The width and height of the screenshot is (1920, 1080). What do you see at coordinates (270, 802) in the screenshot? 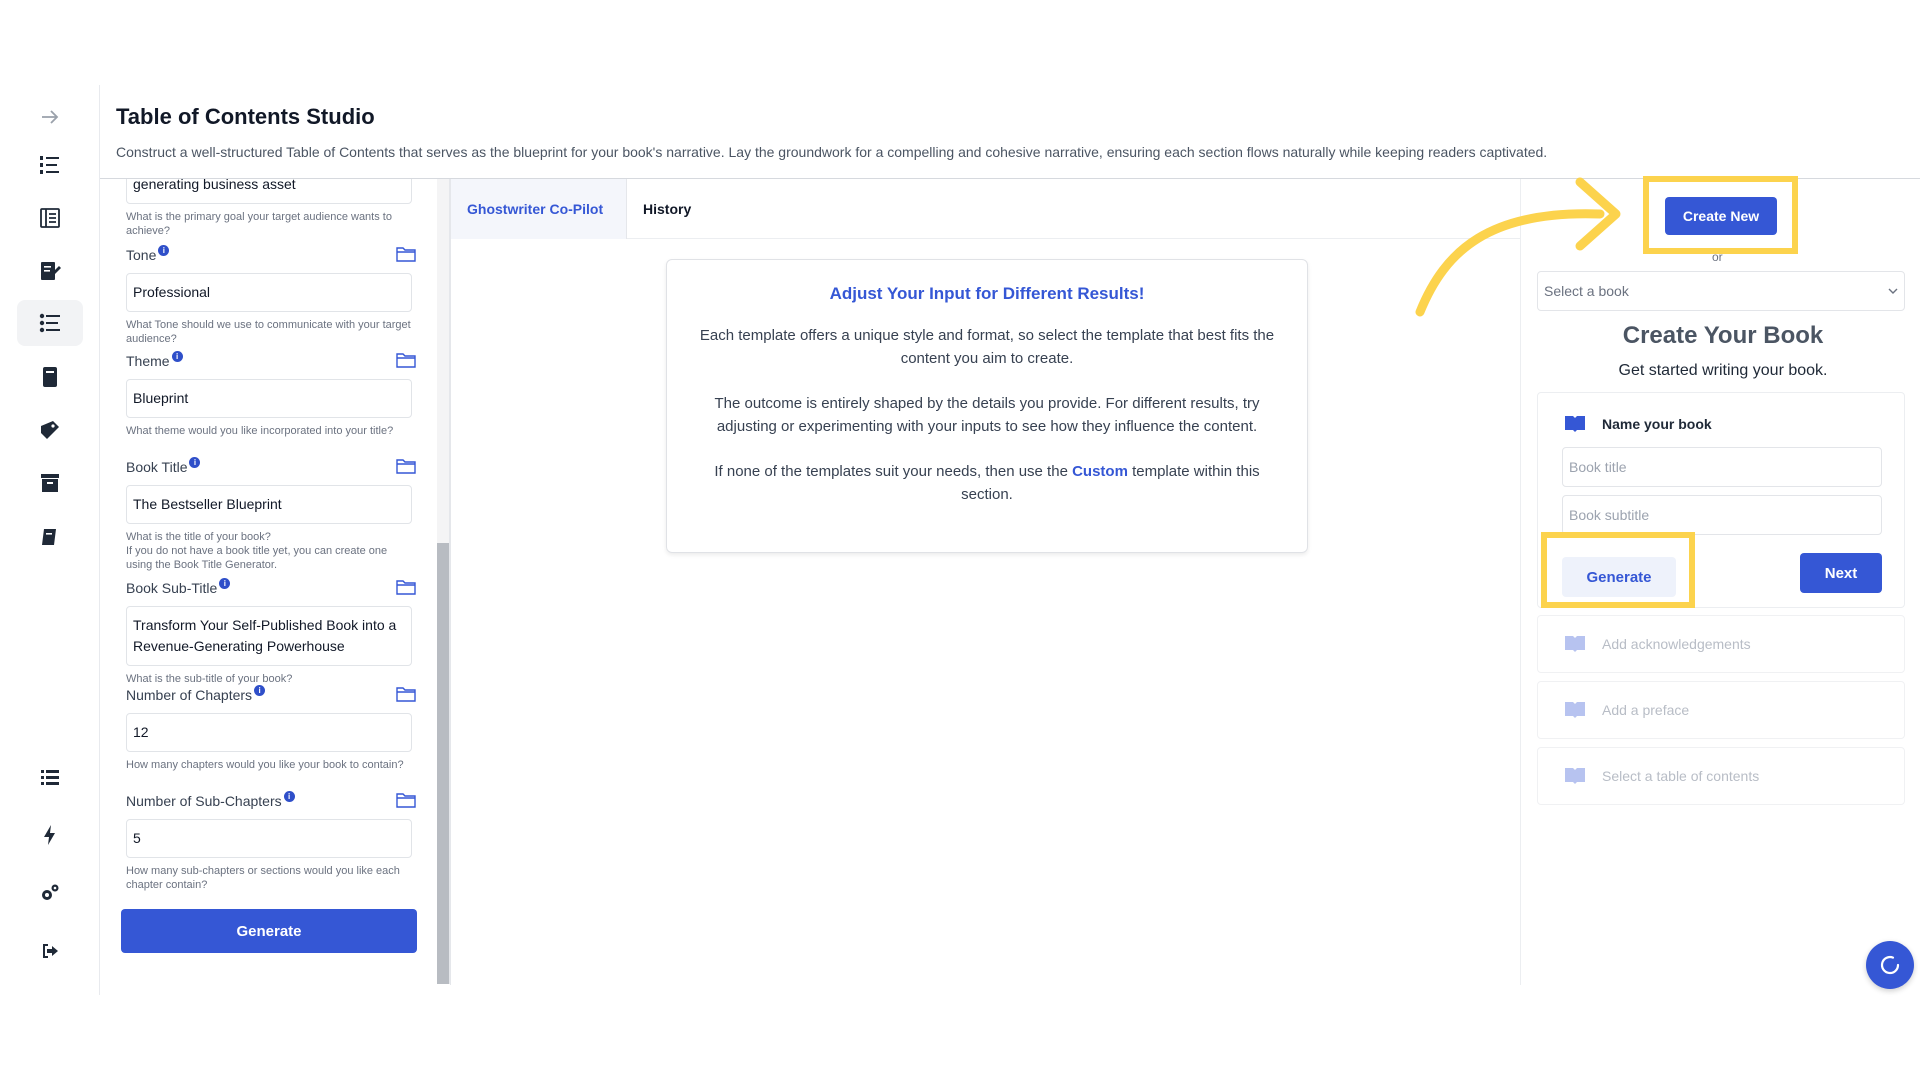
I see `sub-chapters-label: Number of Sub-Chapters i` at bounding box center [270, 802].